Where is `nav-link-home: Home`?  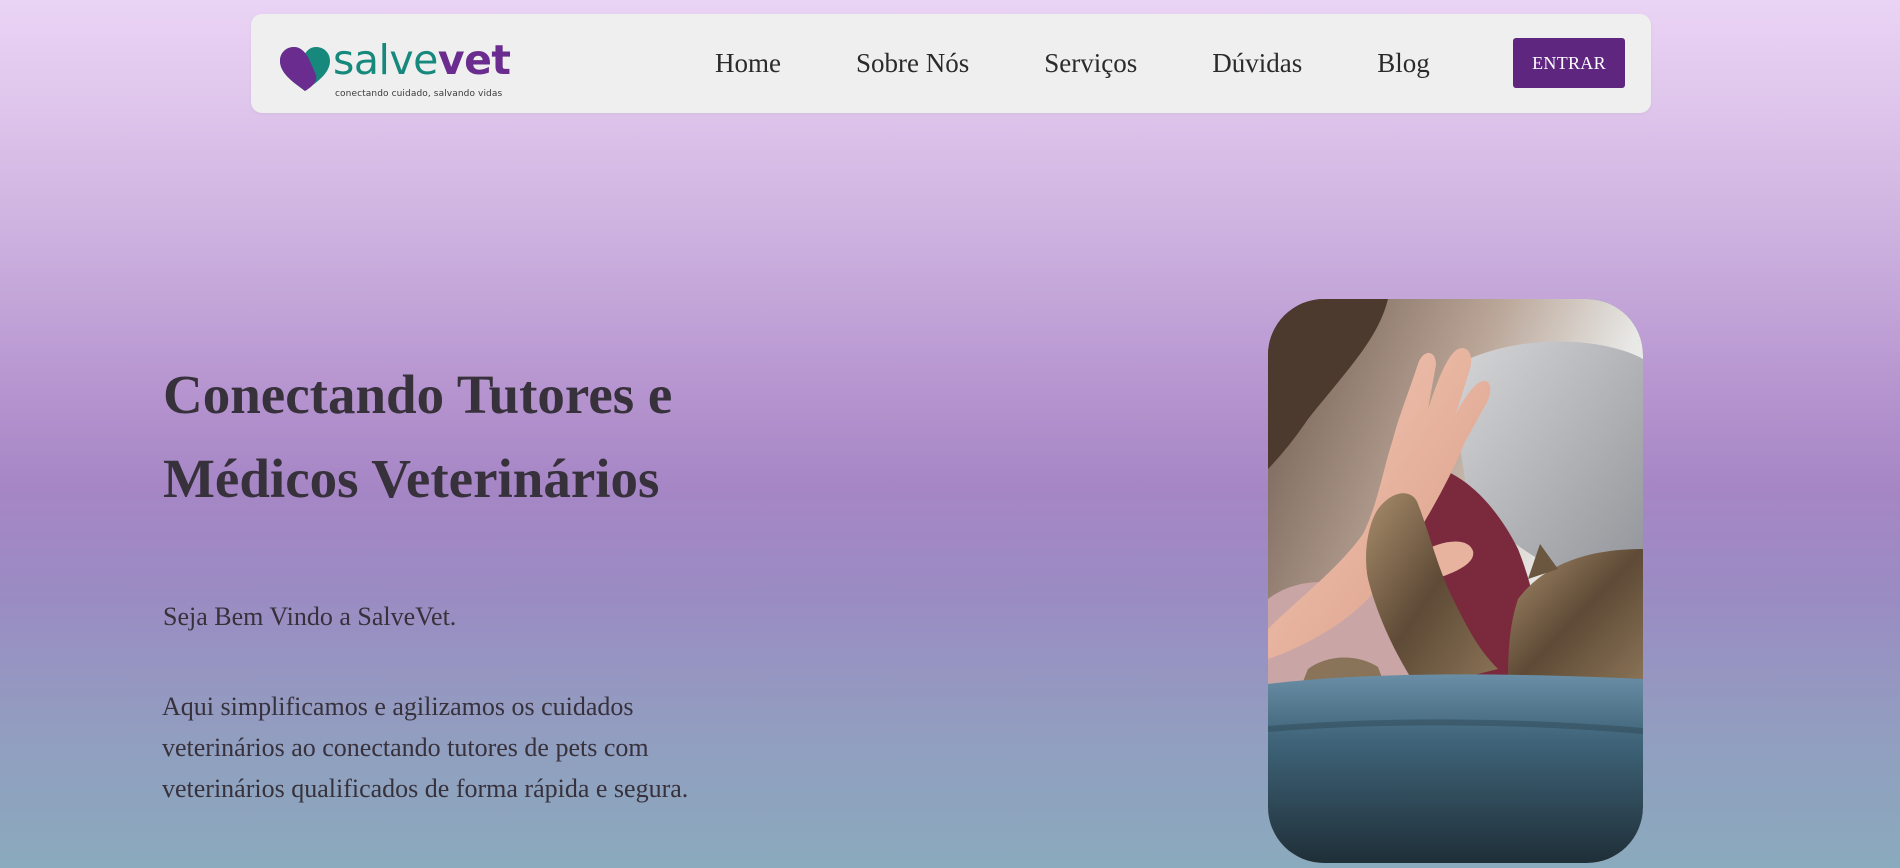
nav-link-home: Home is located at coordinates (748, 63).